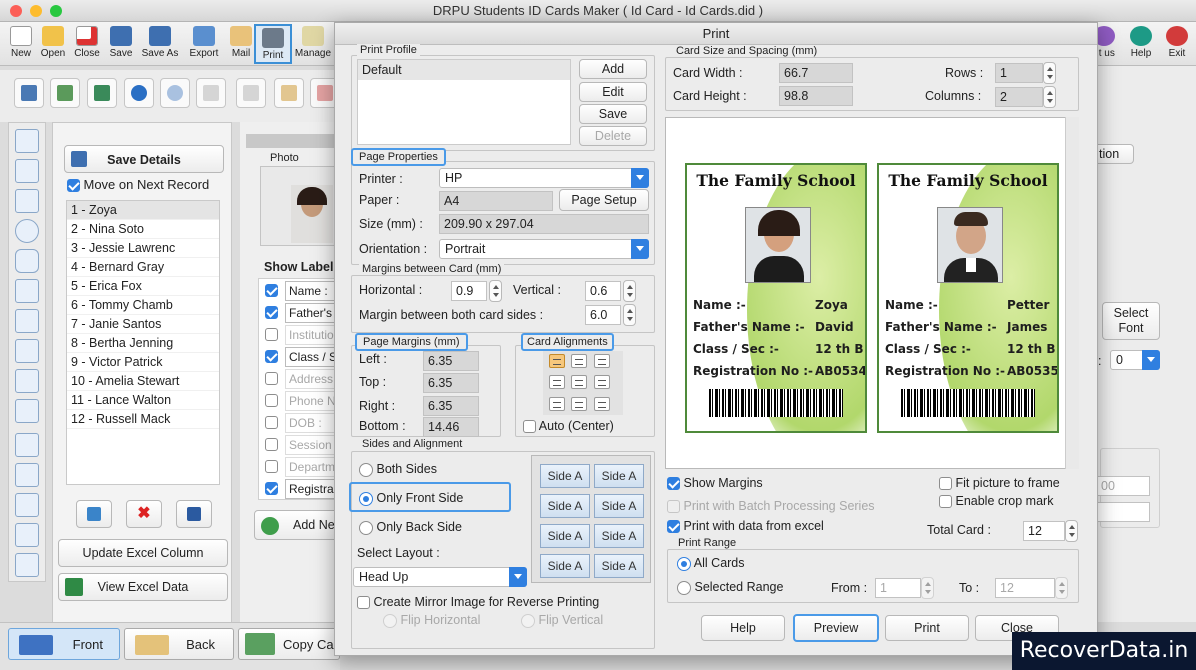 The width and height of the screenshot is (1196, 670). I want to click on remove-record-button: ✖, so click(144, 514).